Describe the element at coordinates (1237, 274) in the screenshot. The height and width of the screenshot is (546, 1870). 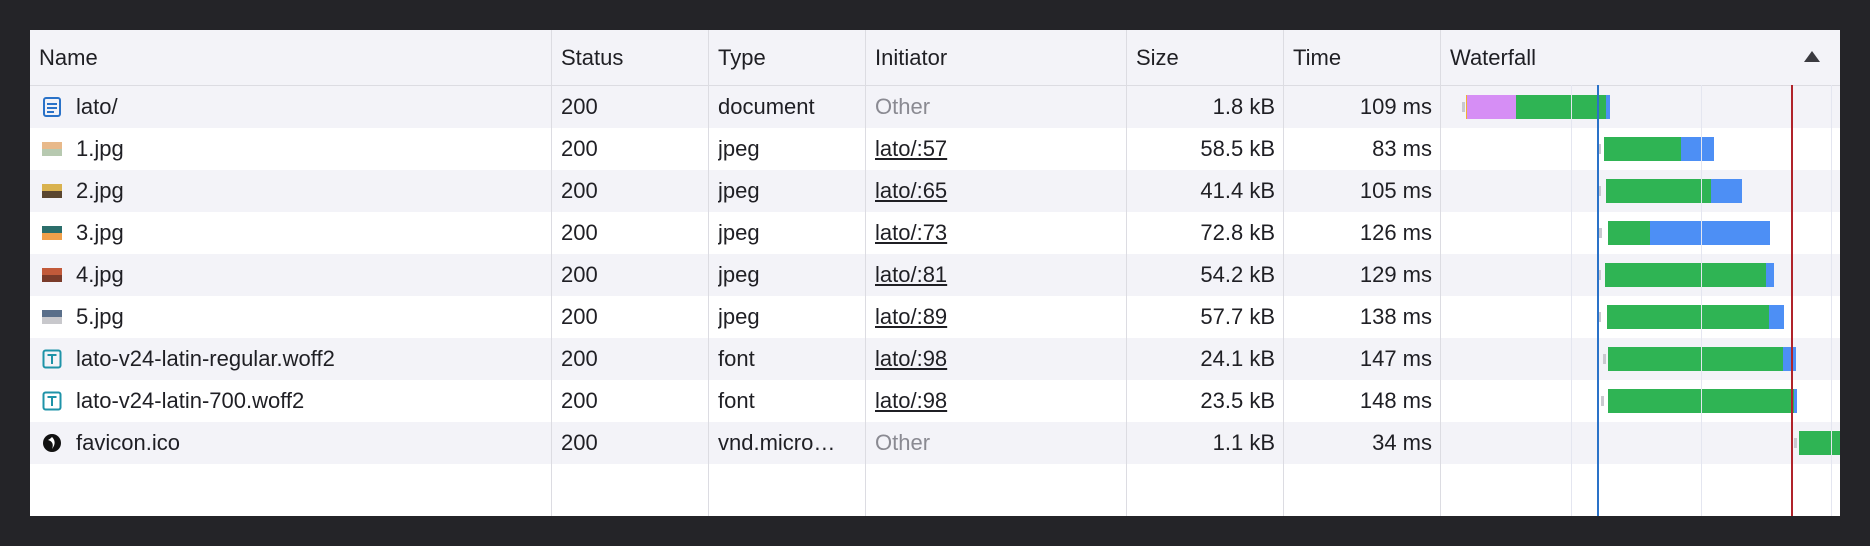
I see `transfer-size: 54.2 kB` at that location.